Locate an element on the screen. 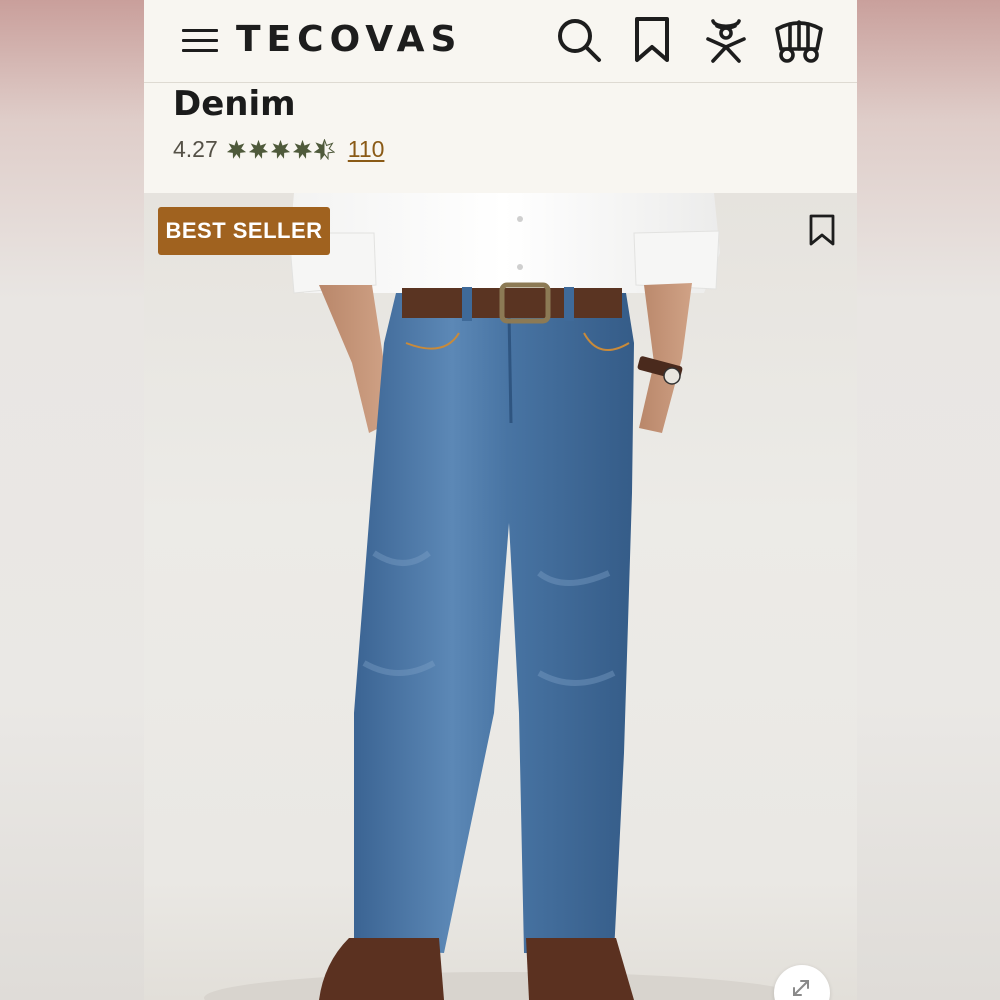 The height and width of the screenshot is (1000, 1000). search-icon is located at coordinates (579, 40).